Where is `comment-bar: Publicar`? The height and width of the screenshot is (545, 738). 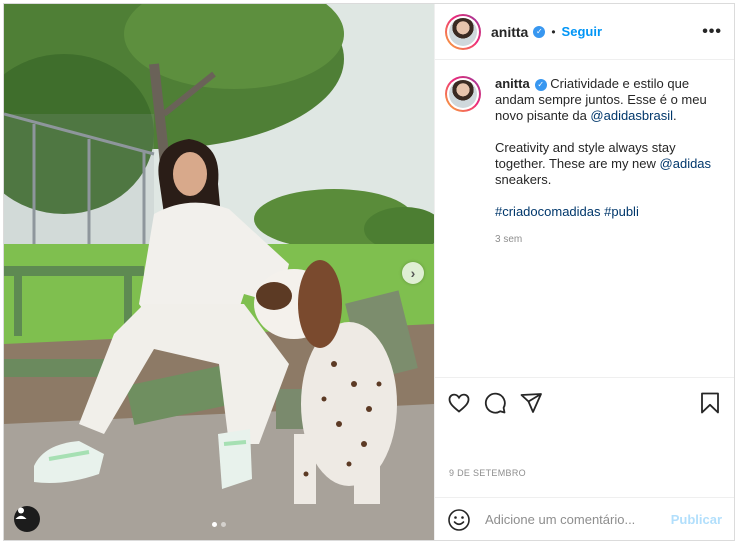
comment-bar: Publicar is located at coordinates (584, 519).